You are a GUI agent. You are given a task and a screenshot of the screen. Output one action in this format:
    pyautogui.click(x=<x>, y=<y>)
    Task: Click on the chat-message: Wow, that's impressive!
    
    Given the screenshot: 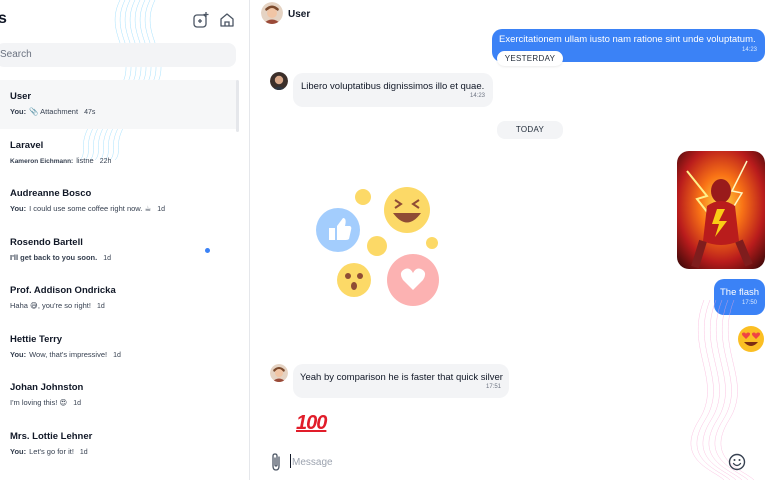 What is the action you would take?
    pyautogui.click(x=68, y=354)
    